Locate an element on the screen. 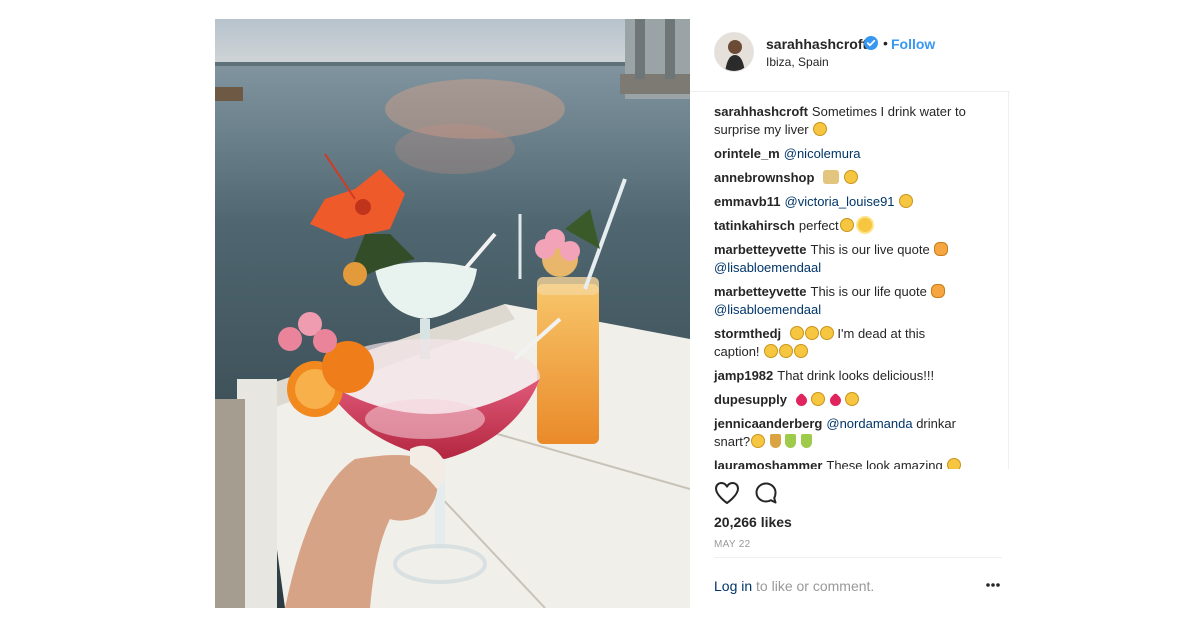  tropical-drink-icon is located at coordinates (775, 441).